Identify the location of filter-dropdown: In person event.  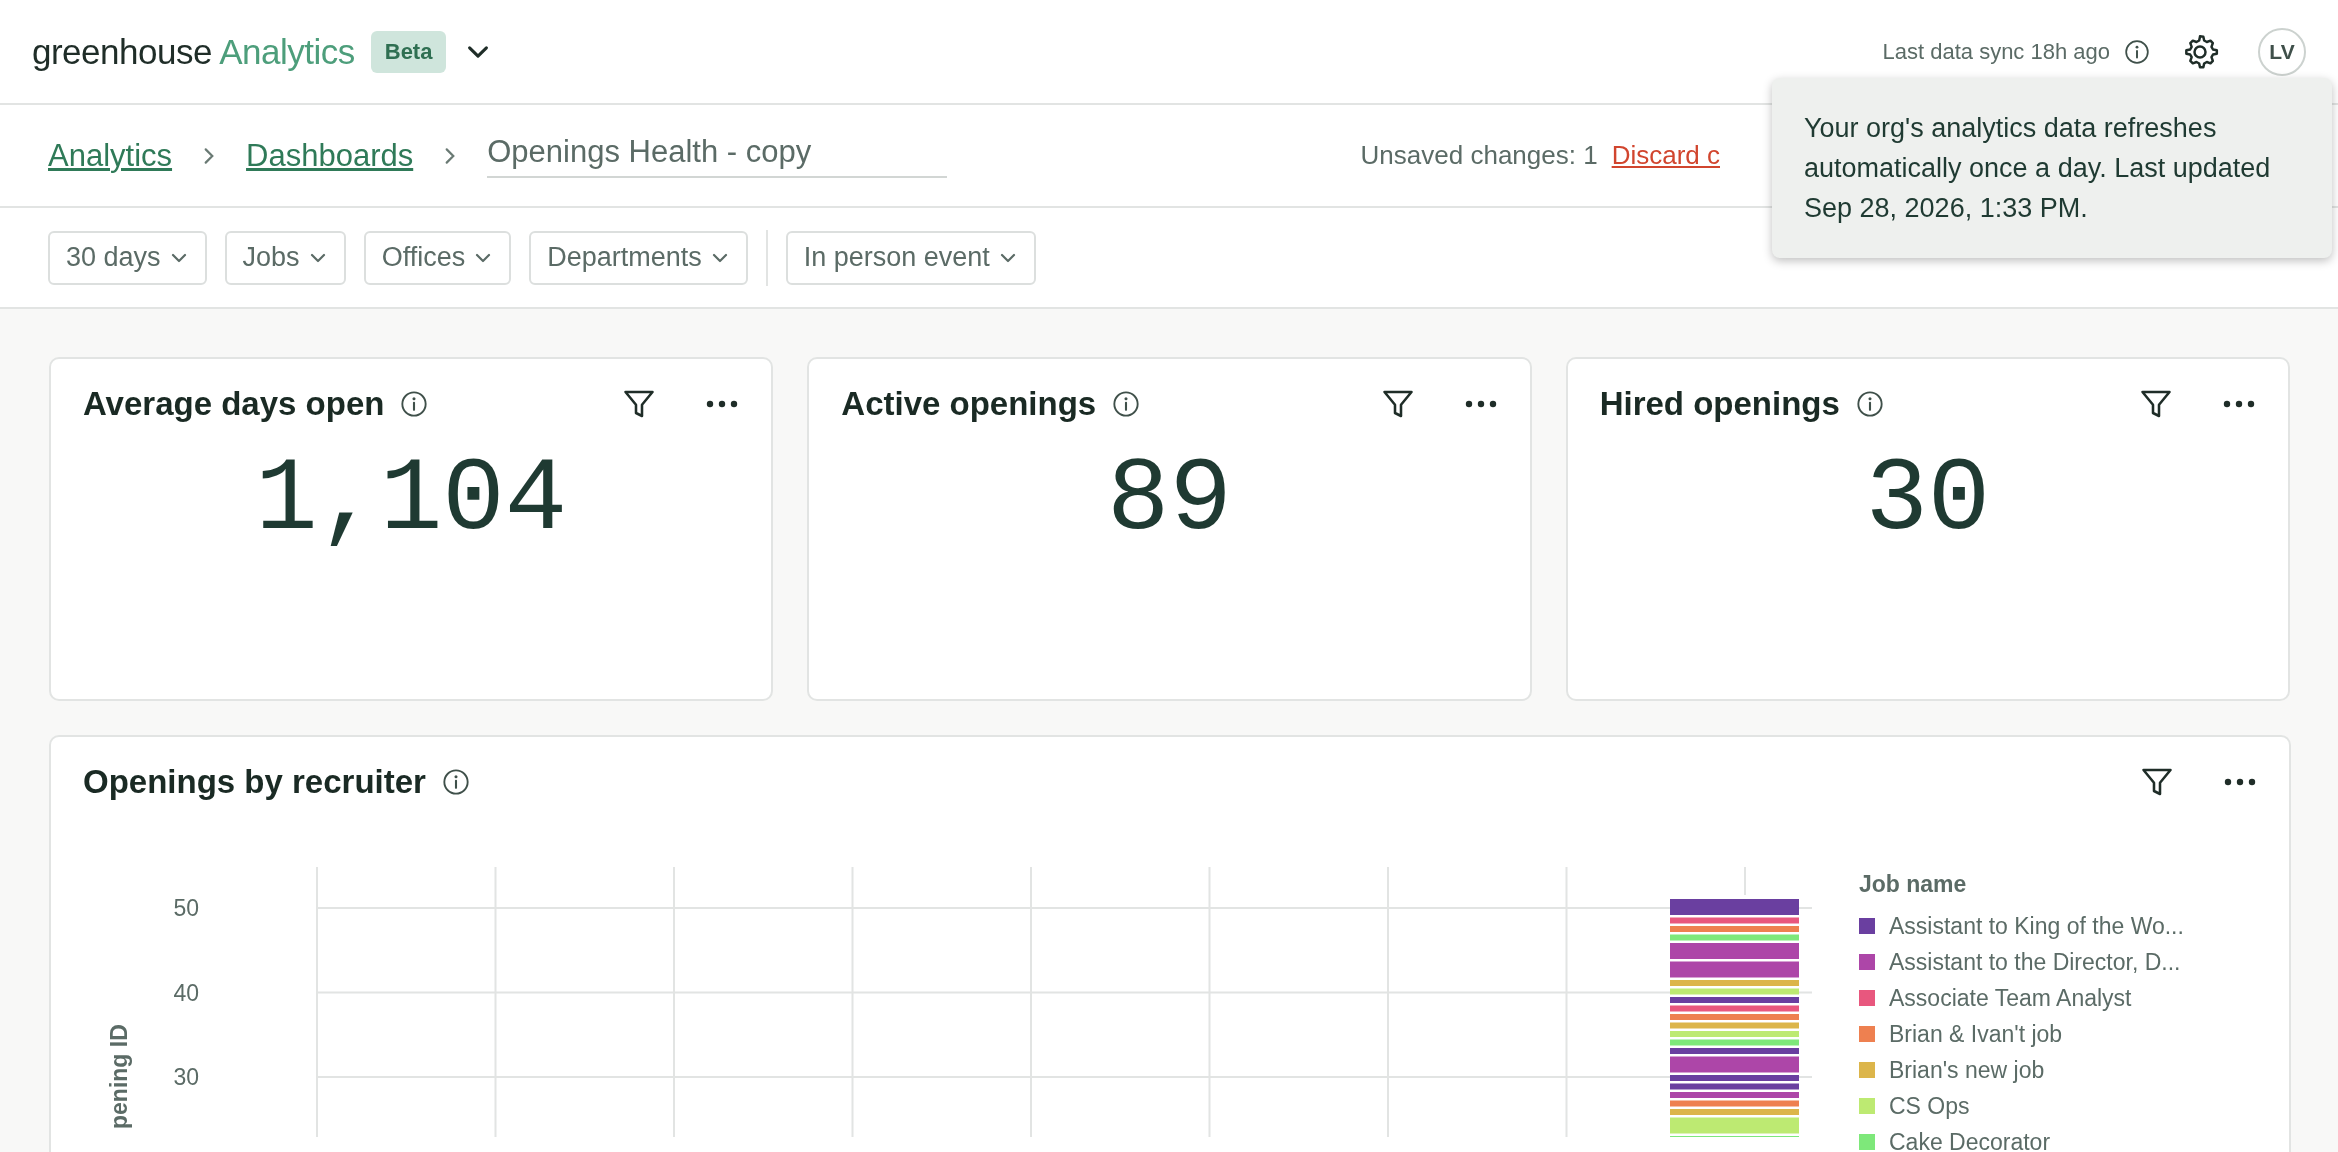
(910, 257).